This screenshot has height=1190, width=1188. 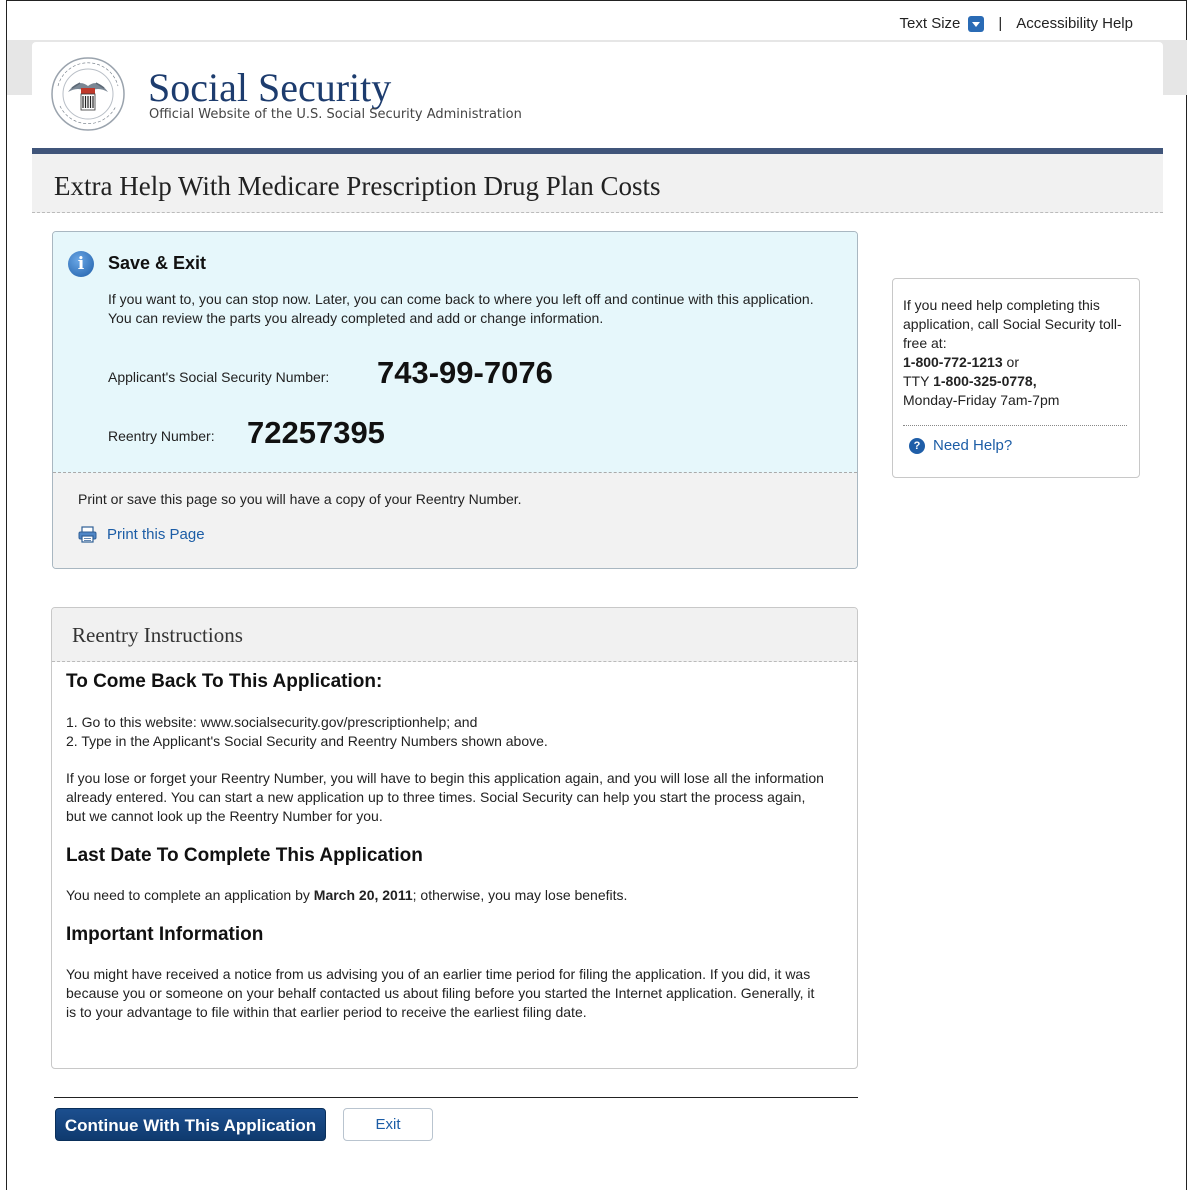 What do you see at coordinates (363, 895) in the screenshot?
I see `deadline-date: March 20, 2011` at bounding box center [363, 895].